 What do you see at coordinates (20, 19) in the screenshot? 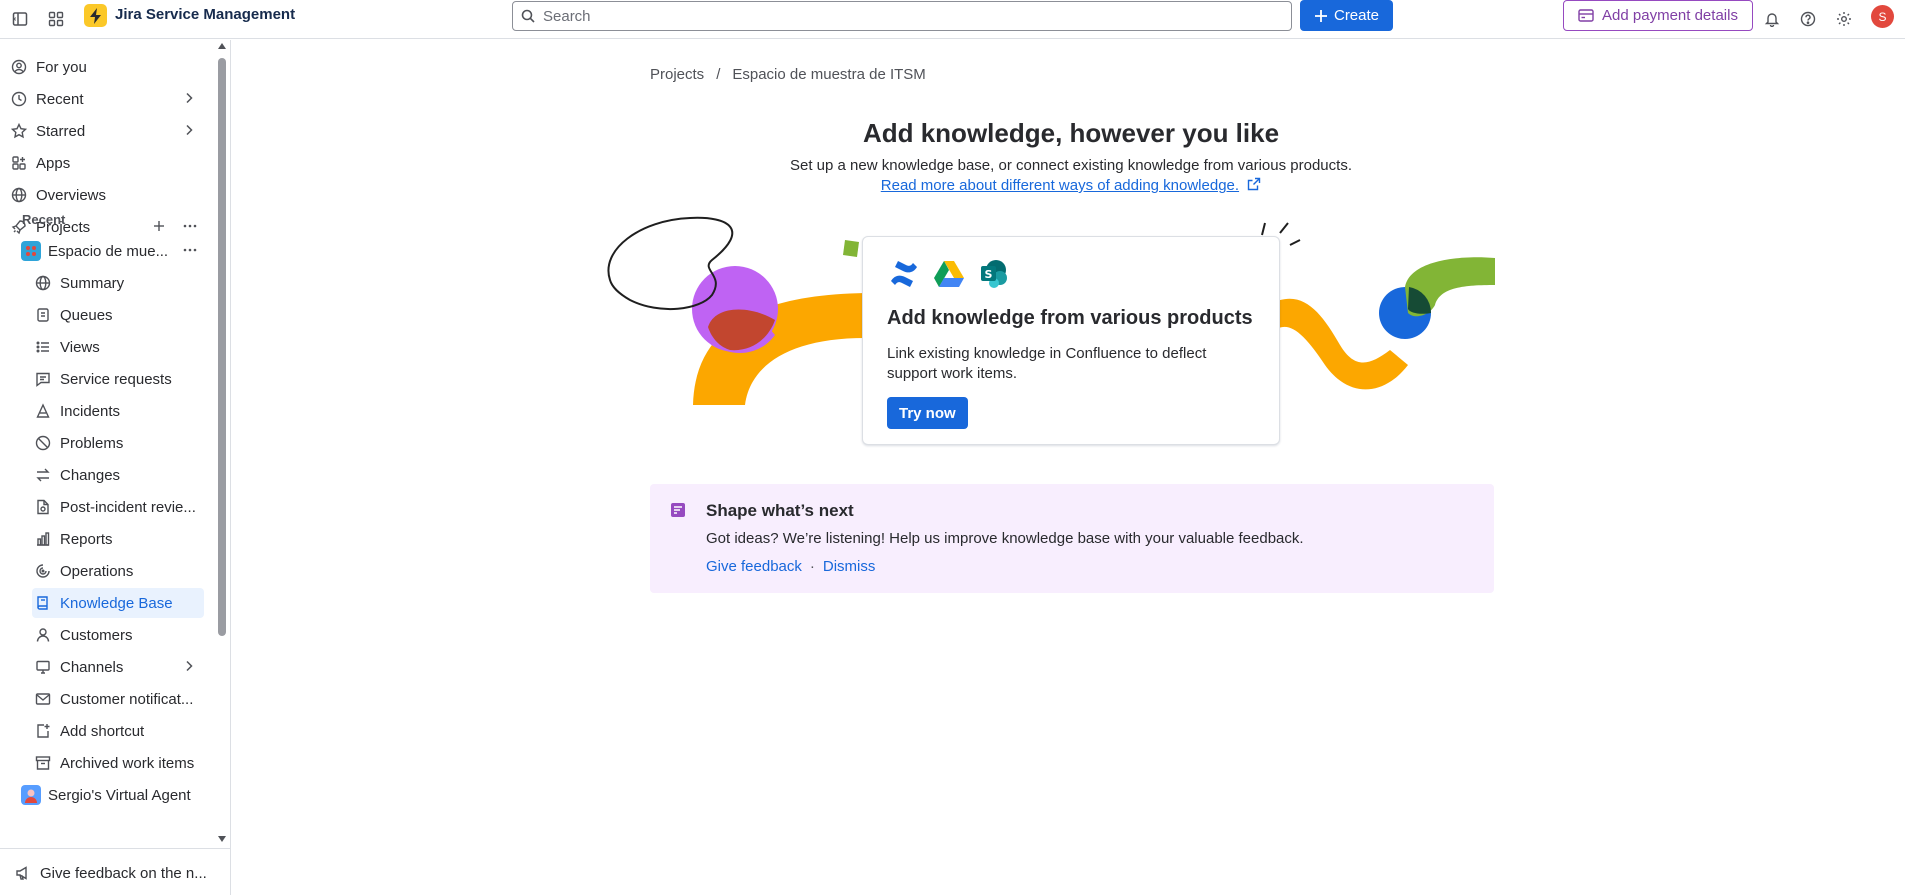
I see `sidebar-toggle-icon` at bounding box center [20, 19].